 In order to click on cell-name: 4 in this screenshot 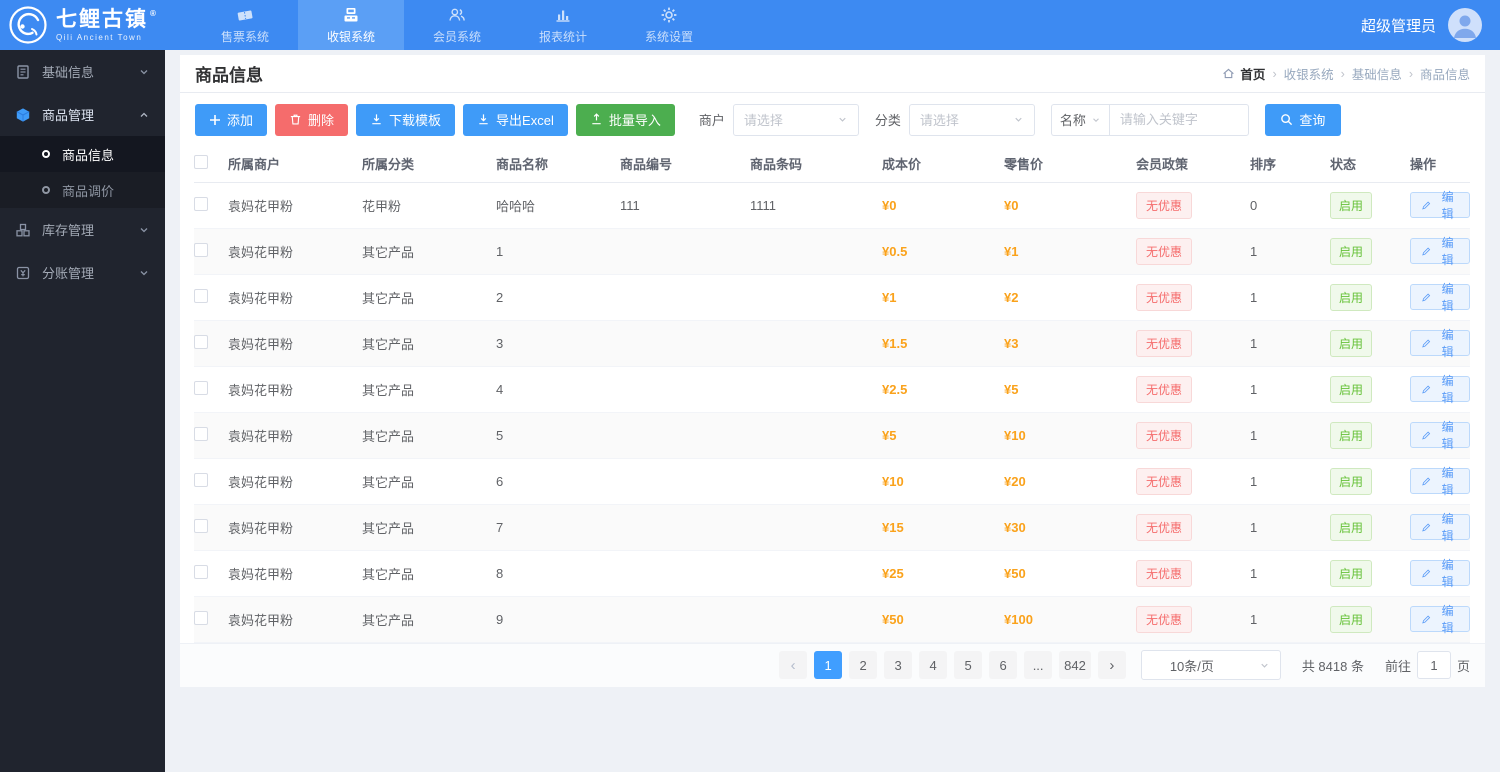, I will do `click(558, 389)`.